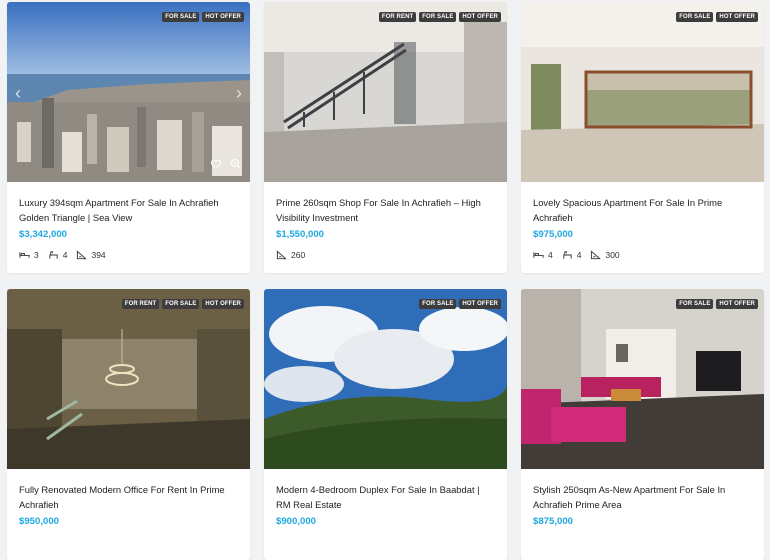  I want to click on next-photo-icon: ›, so click(239, 93).